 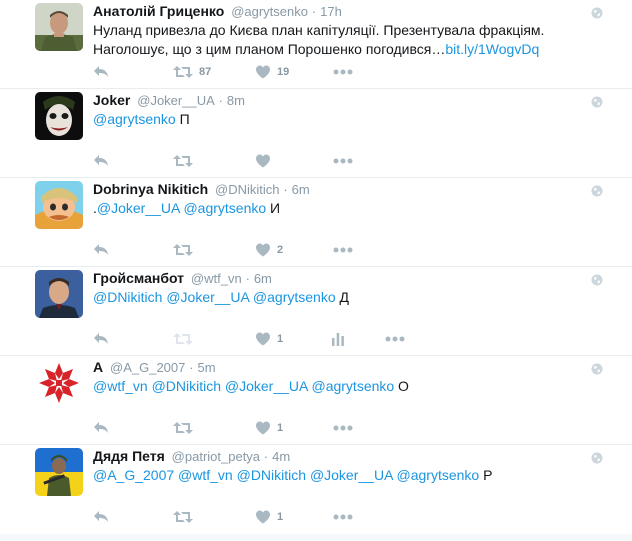 I want to click on author-name: Dobrinya Nikitich, so click(x=150, y=189).